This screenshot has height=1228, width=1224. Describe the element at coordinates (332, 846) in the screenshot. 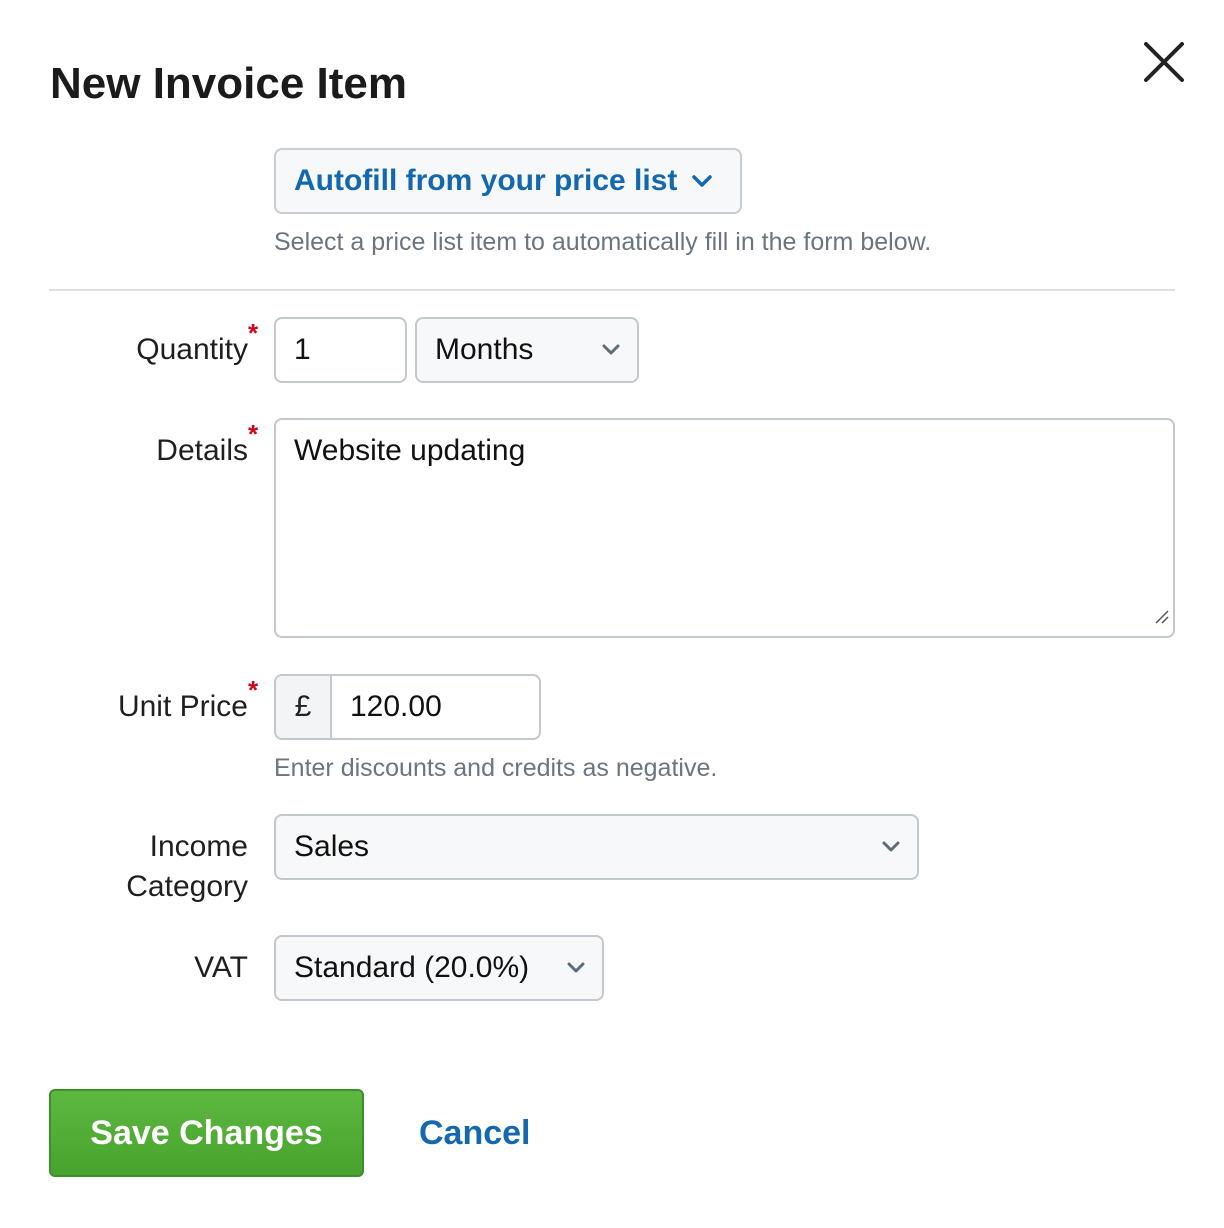

I see `income-category-value: Sales` at that location.